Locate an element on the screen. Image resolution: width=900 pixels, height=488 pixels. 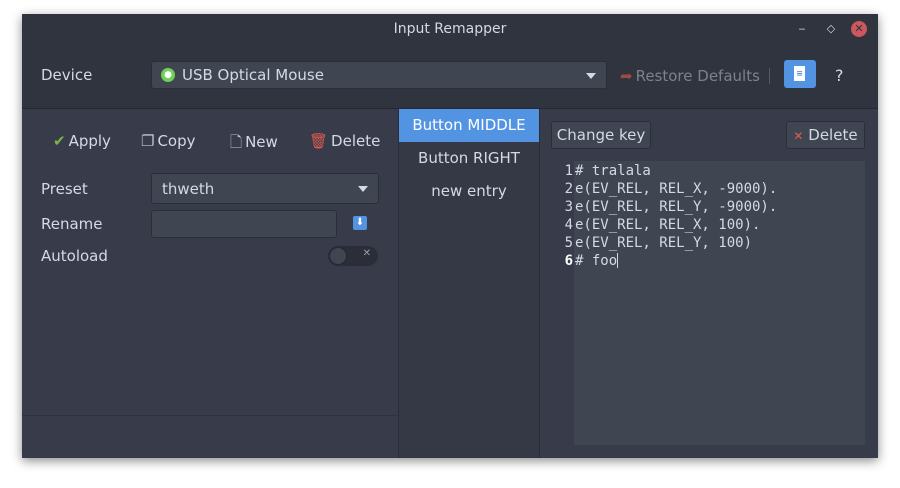
save-name-icon: ⬇ is located at coordinates (360, 223).